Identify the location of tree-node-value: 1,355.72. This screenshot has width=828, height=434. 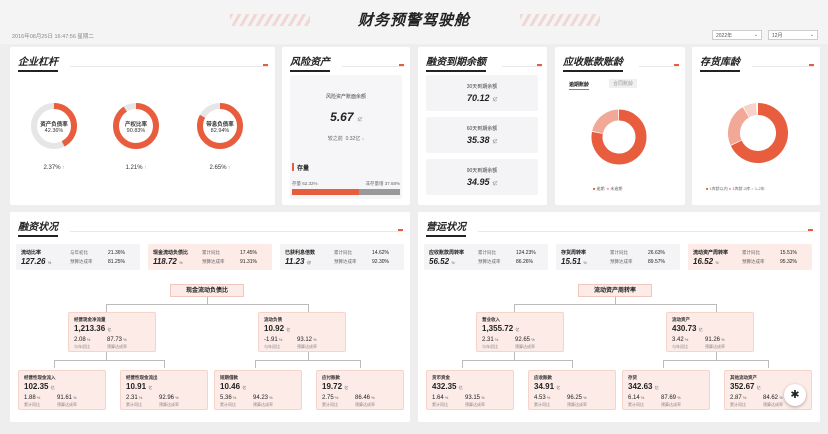
(498, 328).